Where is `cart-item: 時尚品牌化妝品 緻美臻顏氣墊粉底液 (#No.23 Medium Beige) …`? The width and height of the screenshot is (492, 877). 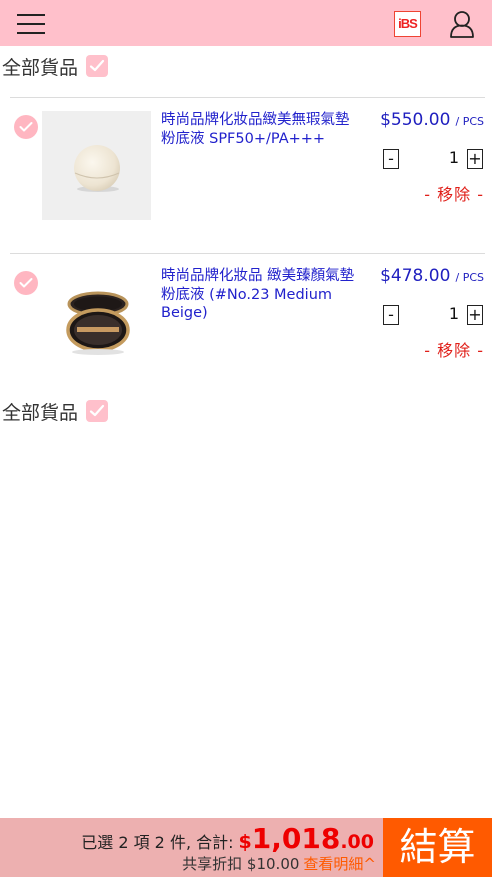
cart-item: 時尚品牌化妝品 緻美臻顏氣墊粉底液 (#No.23 Medium Beige) … is located at coordinates (246, 320).